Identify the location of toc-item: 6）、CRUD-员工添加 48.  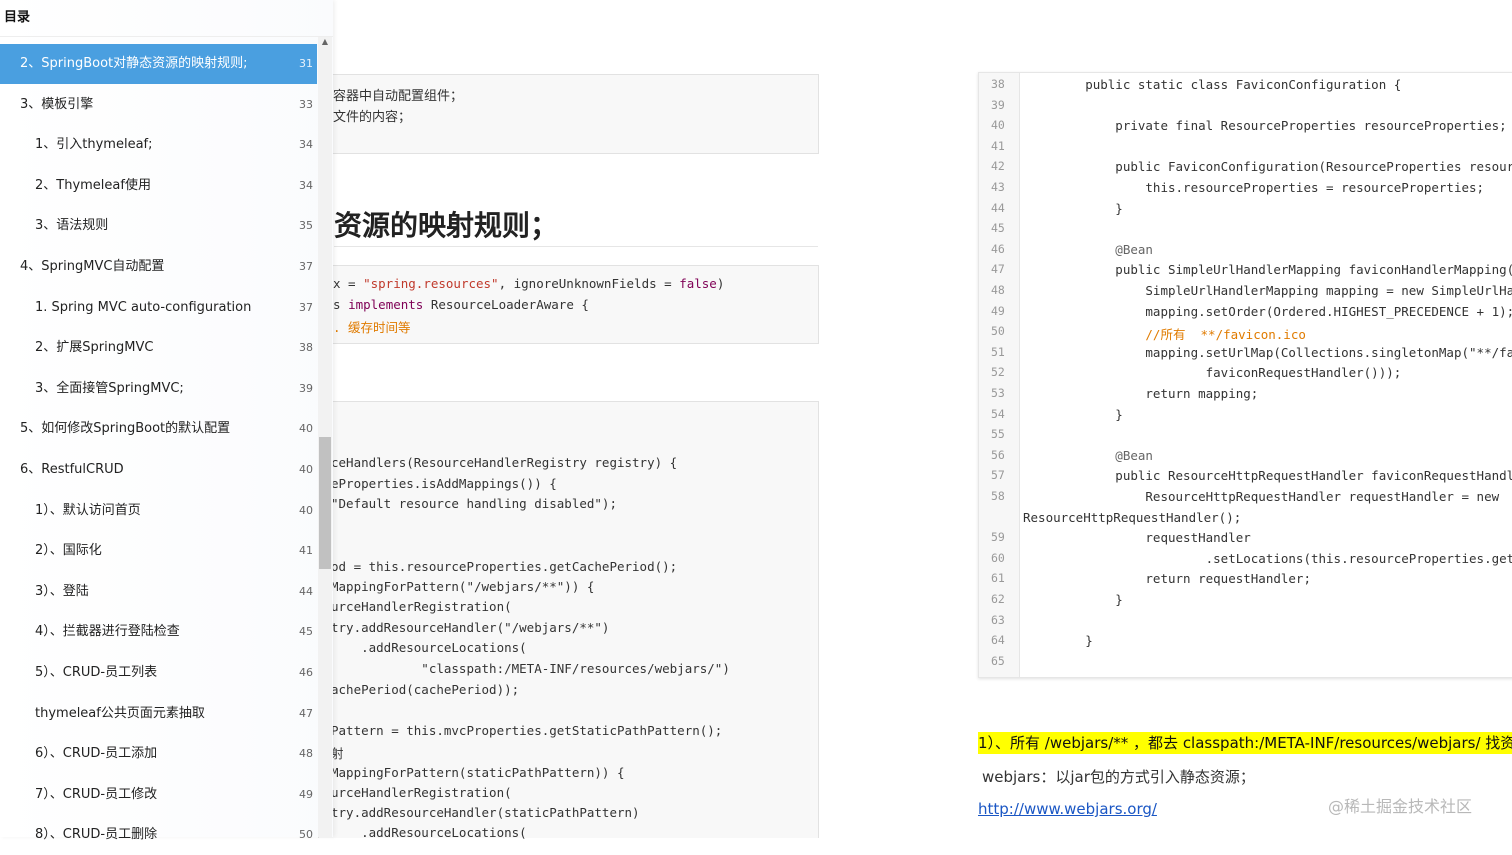
(158, 754).